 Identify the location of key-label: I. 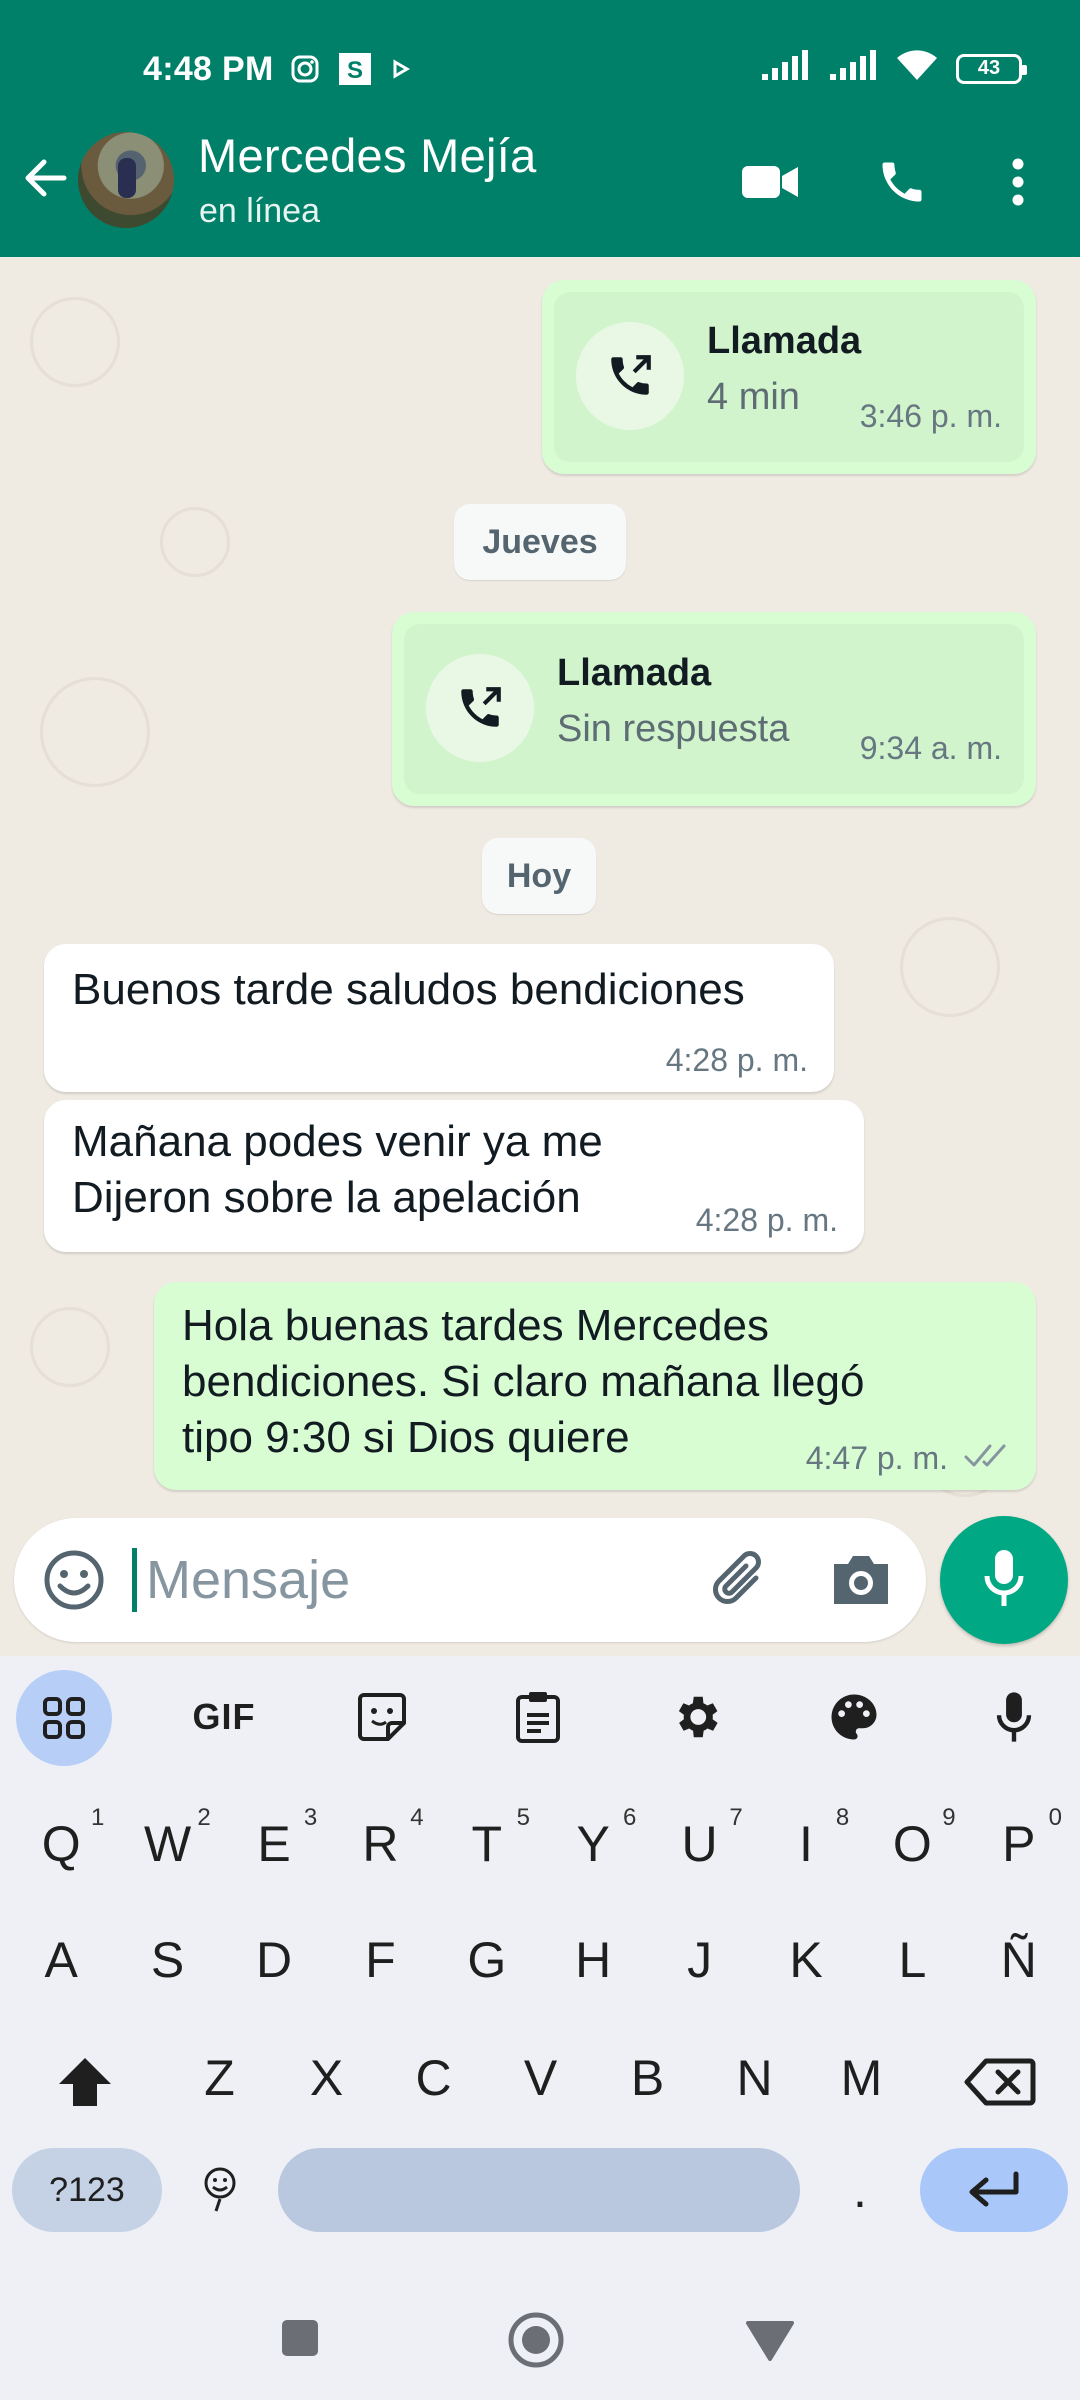
(806, 1844).